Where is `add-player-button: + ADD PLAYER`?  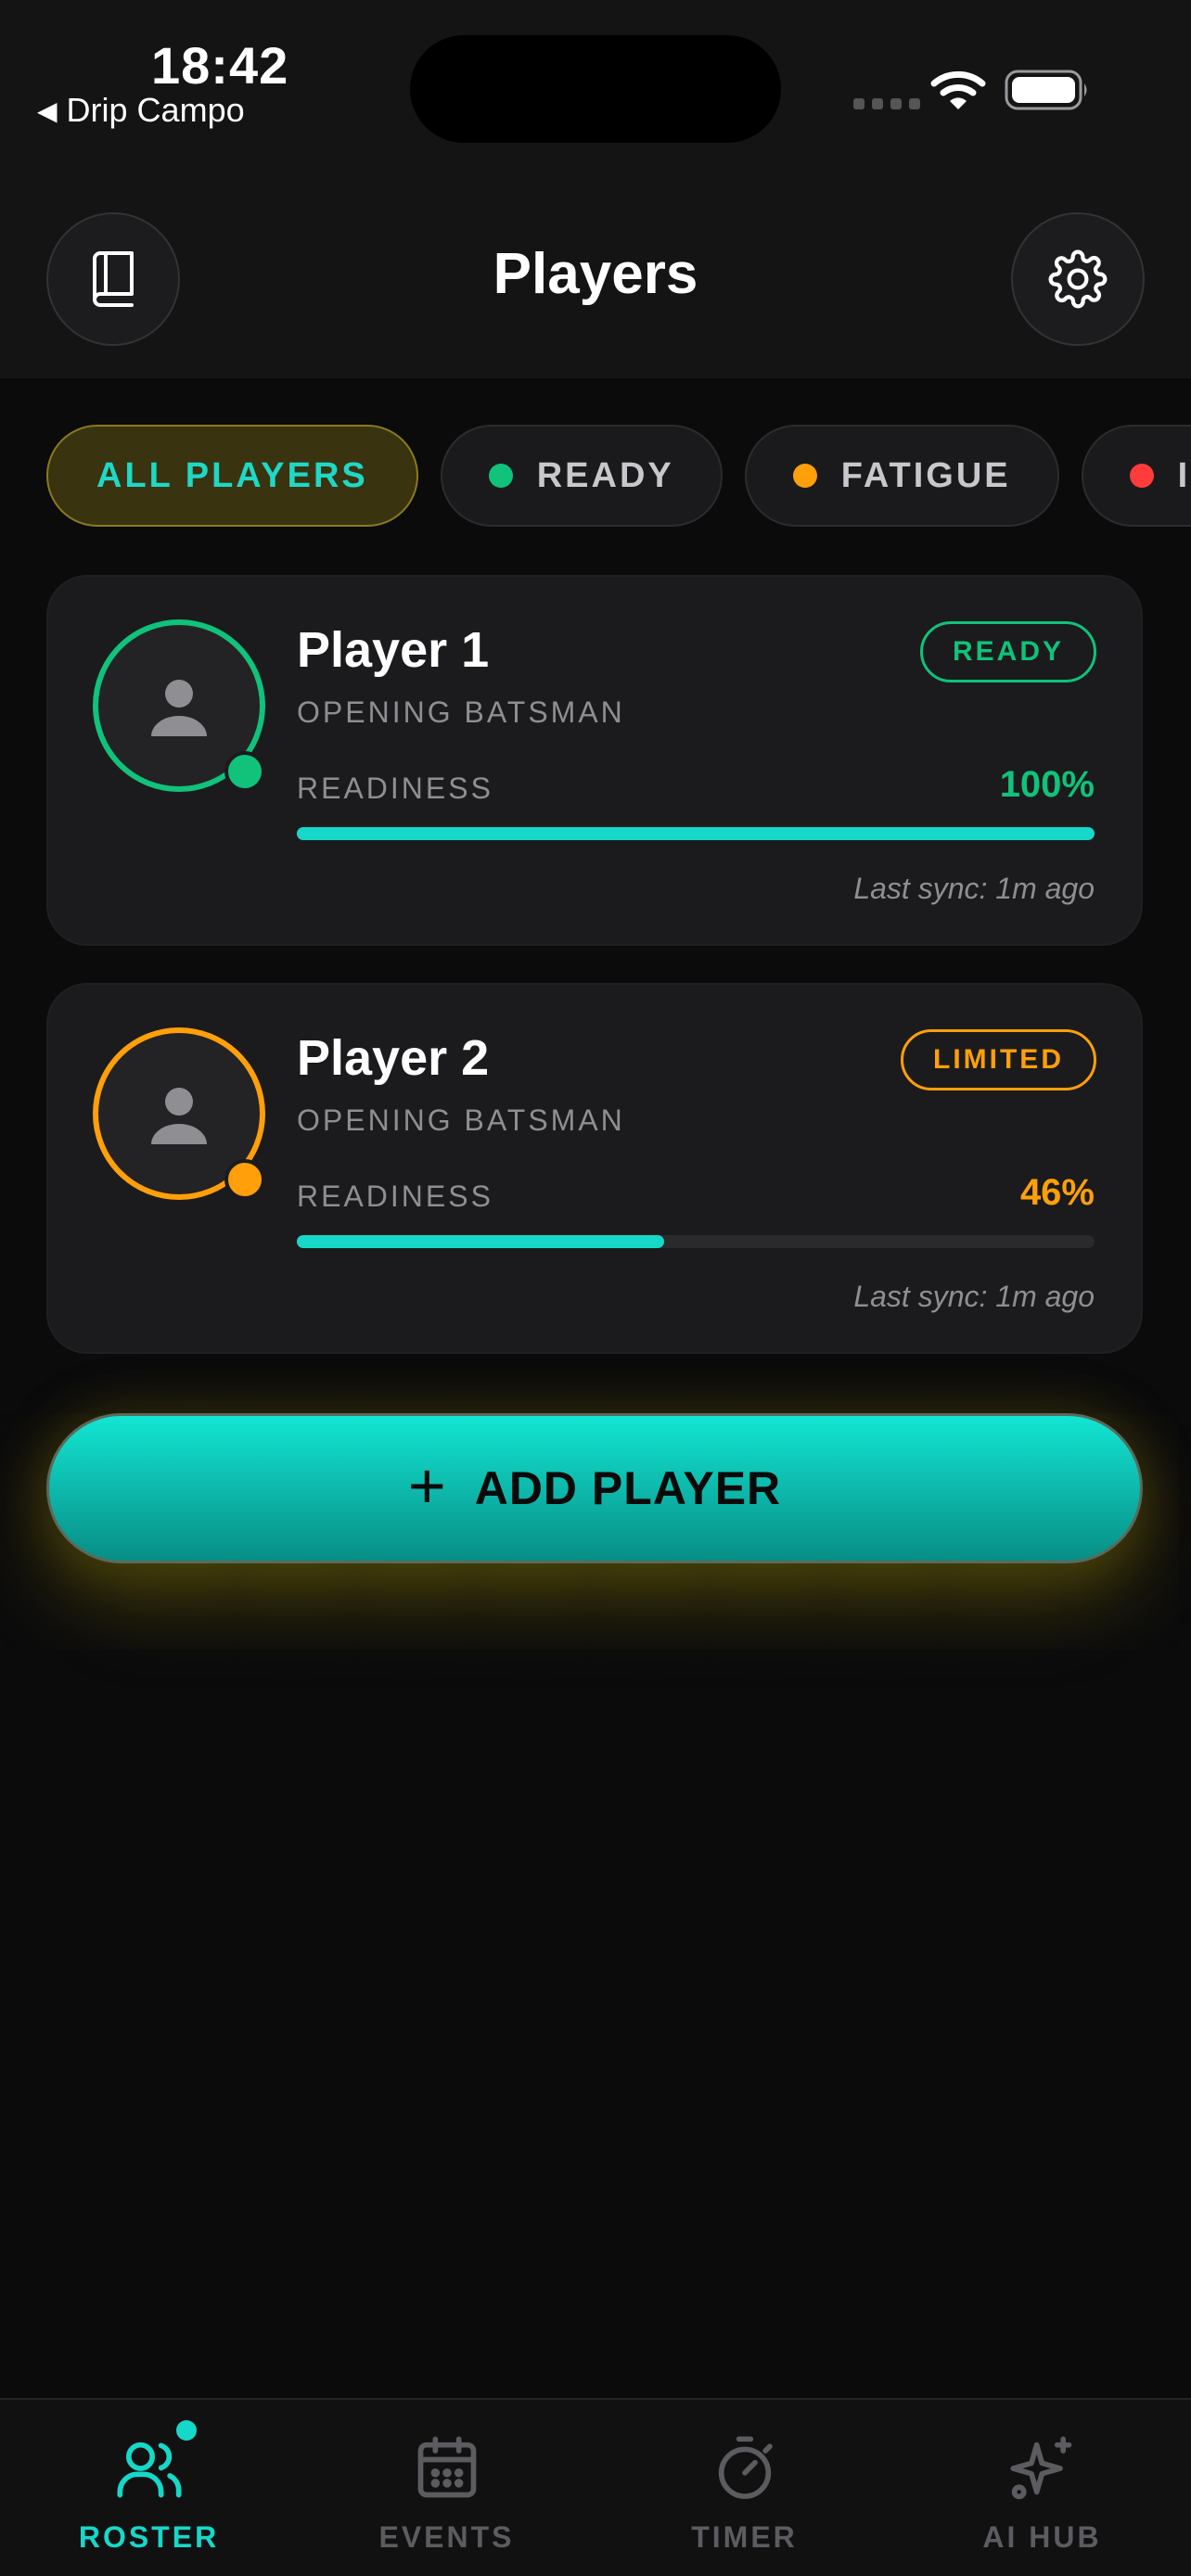 add-player-button: + ADD PLAYER is located at coordinates (594, 1488).